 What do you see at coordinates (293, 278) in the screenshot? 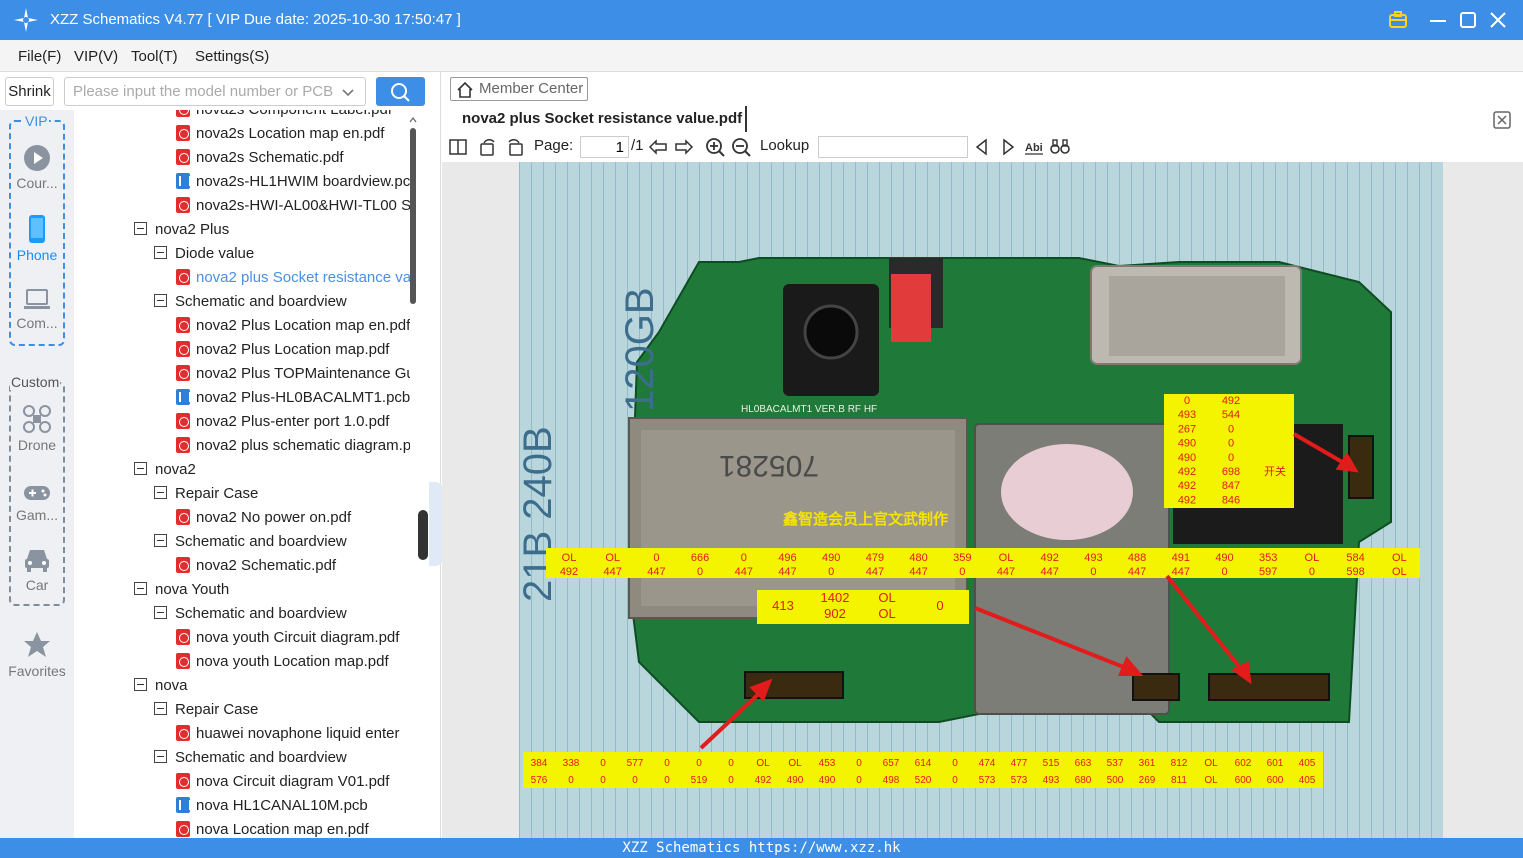
I see `tree-file: nova2 plus Socket resistance value.pdf` at bounding box center [293, 278].